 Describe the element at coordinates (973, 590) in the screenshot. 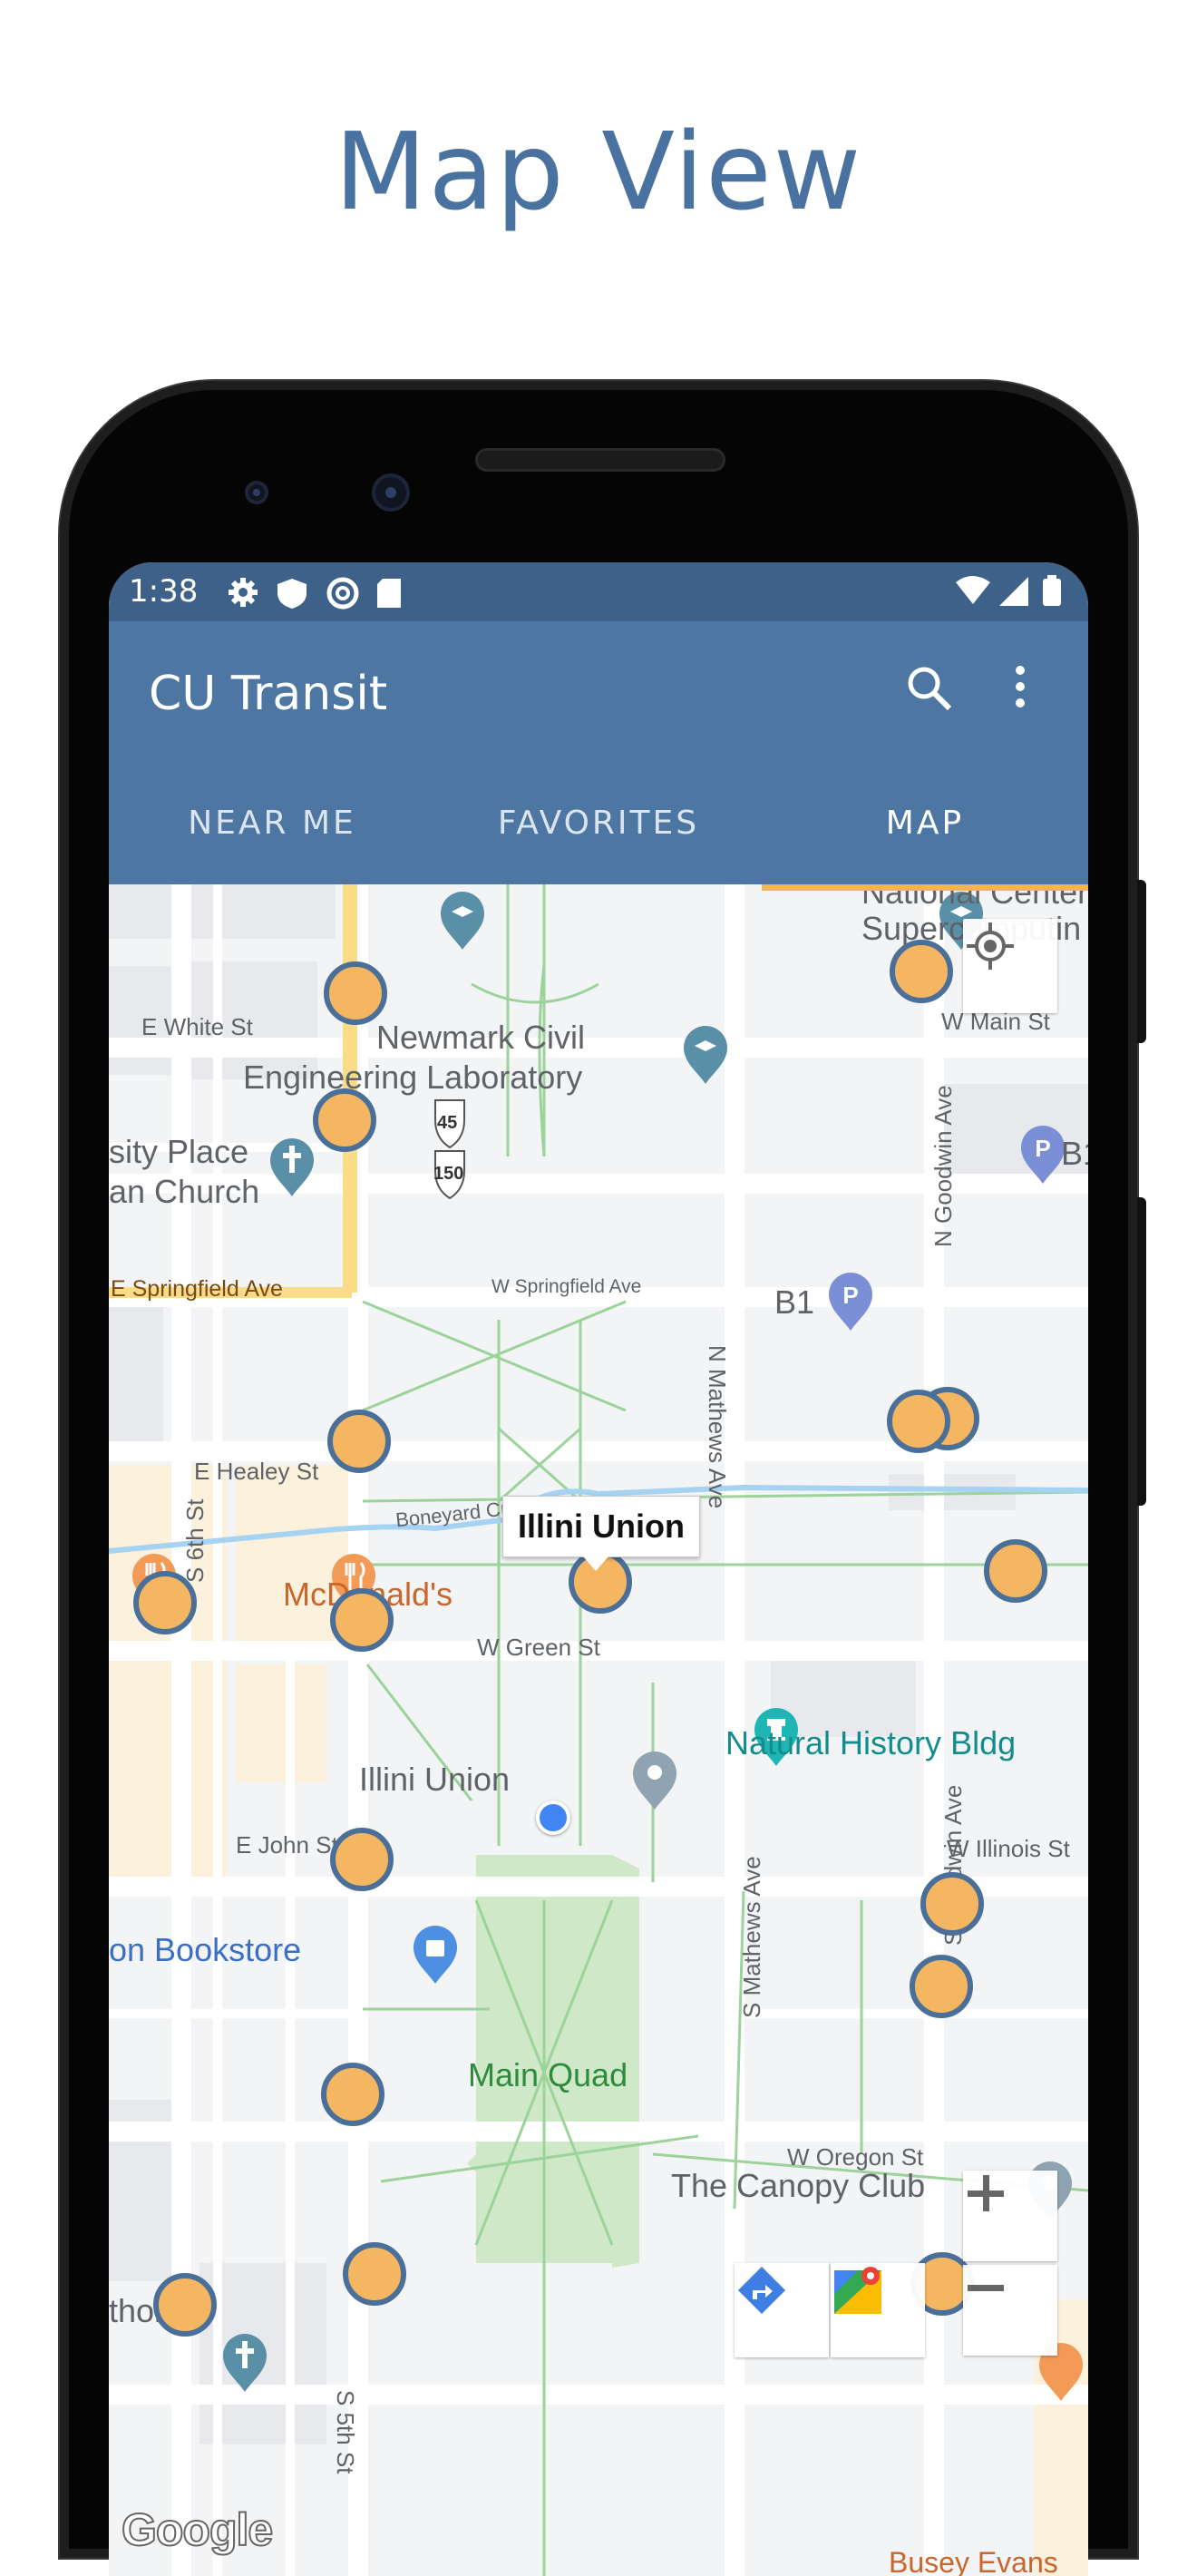

I see `wifi-icon` at that location.